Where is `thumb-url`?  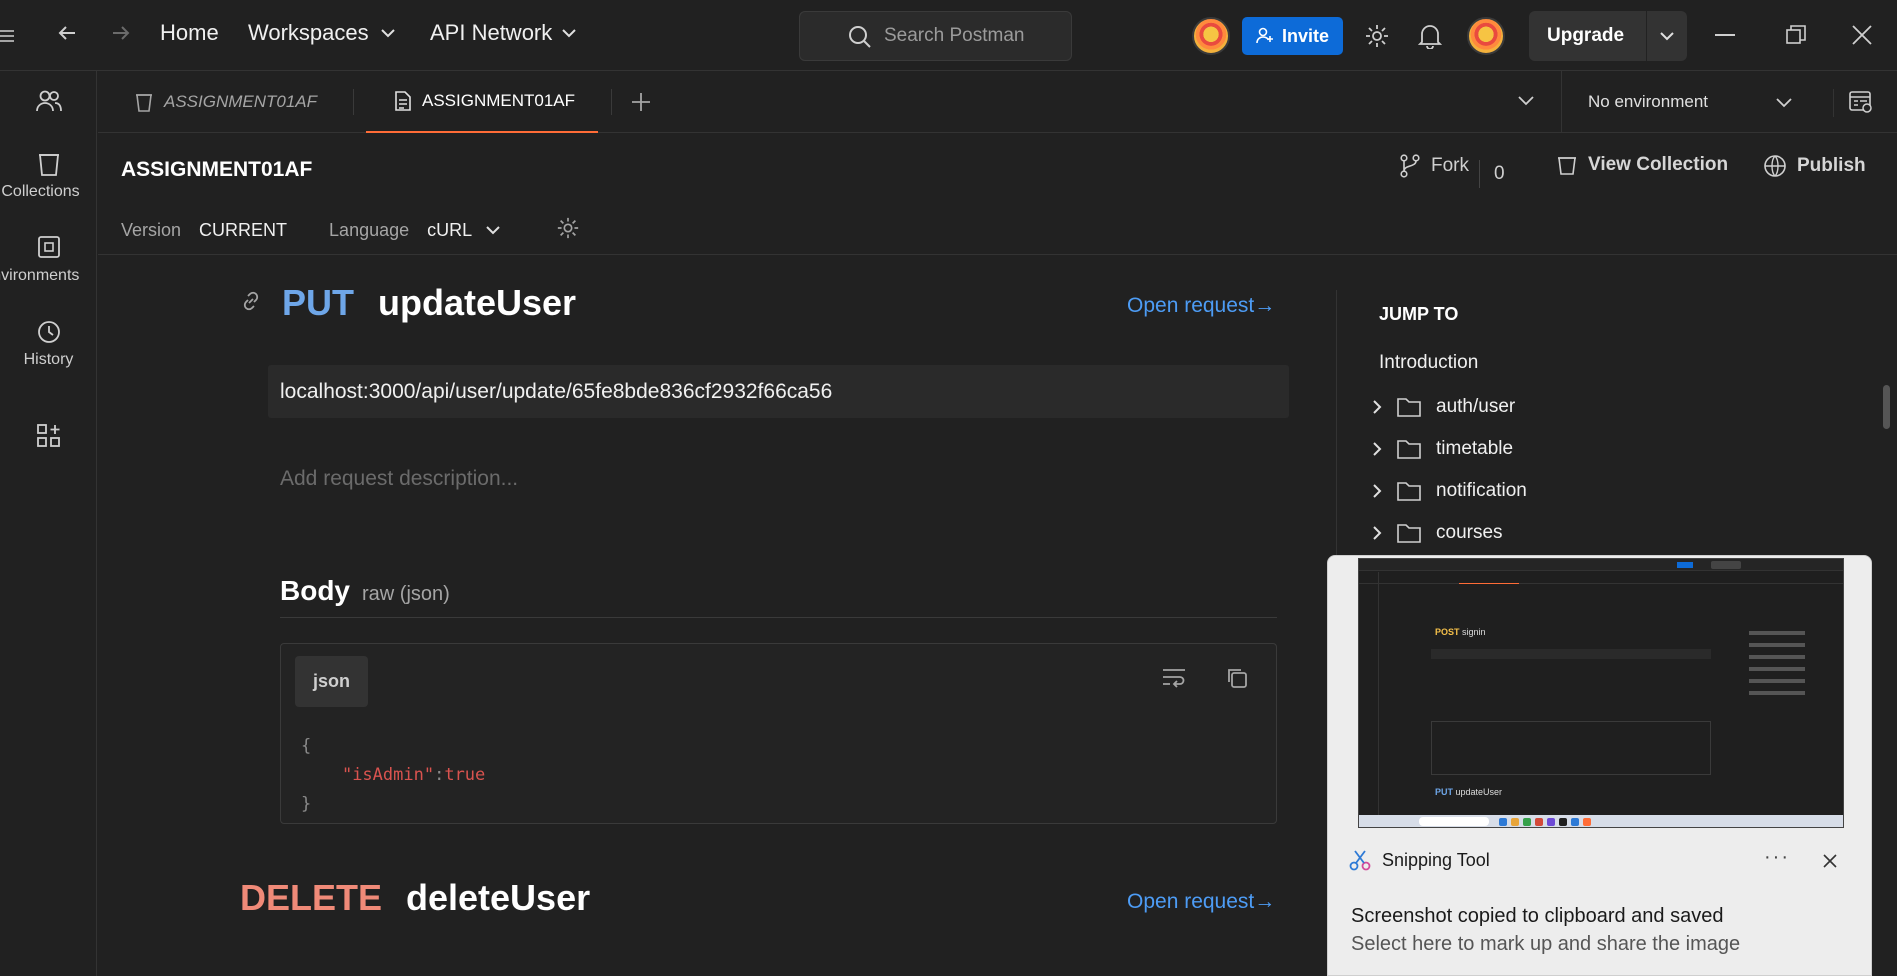
thumb-url is located at coordinates (1571, 654).